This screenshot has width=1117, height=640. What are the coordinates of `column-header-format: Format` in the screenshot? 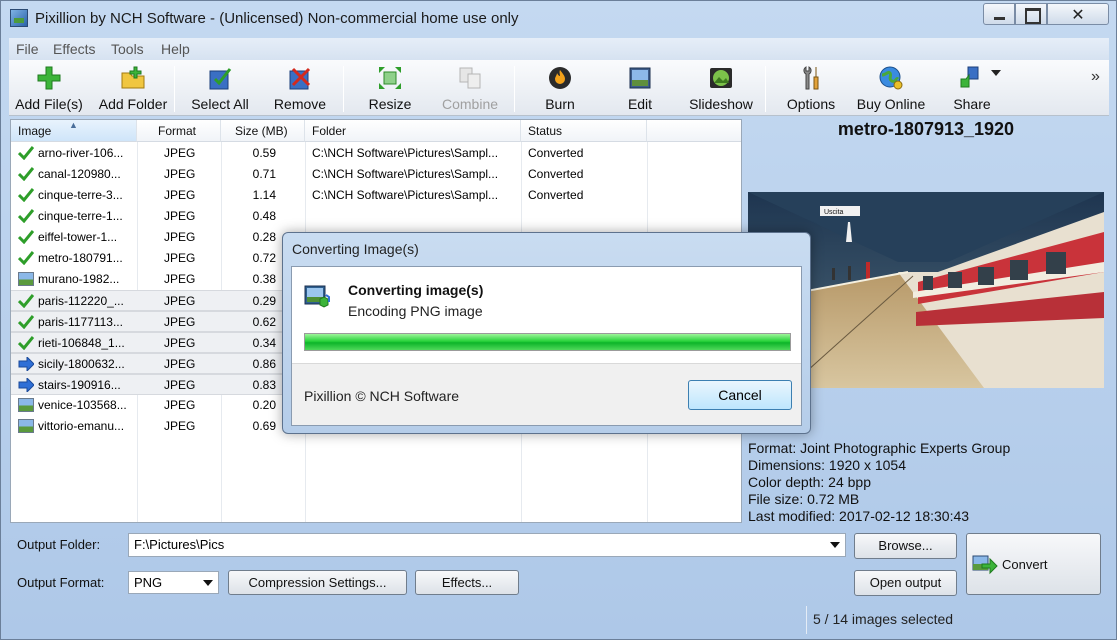 It's located at (179, 131).